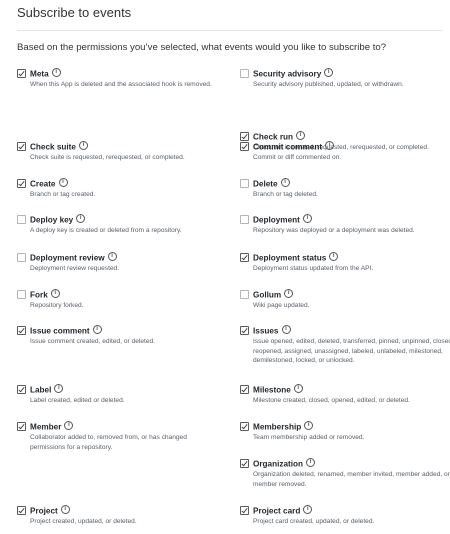  What do you see at coordinates (244, 219) in the screenshot?
I see `event-deployment-checkbox` at bounding box center [244, 219].